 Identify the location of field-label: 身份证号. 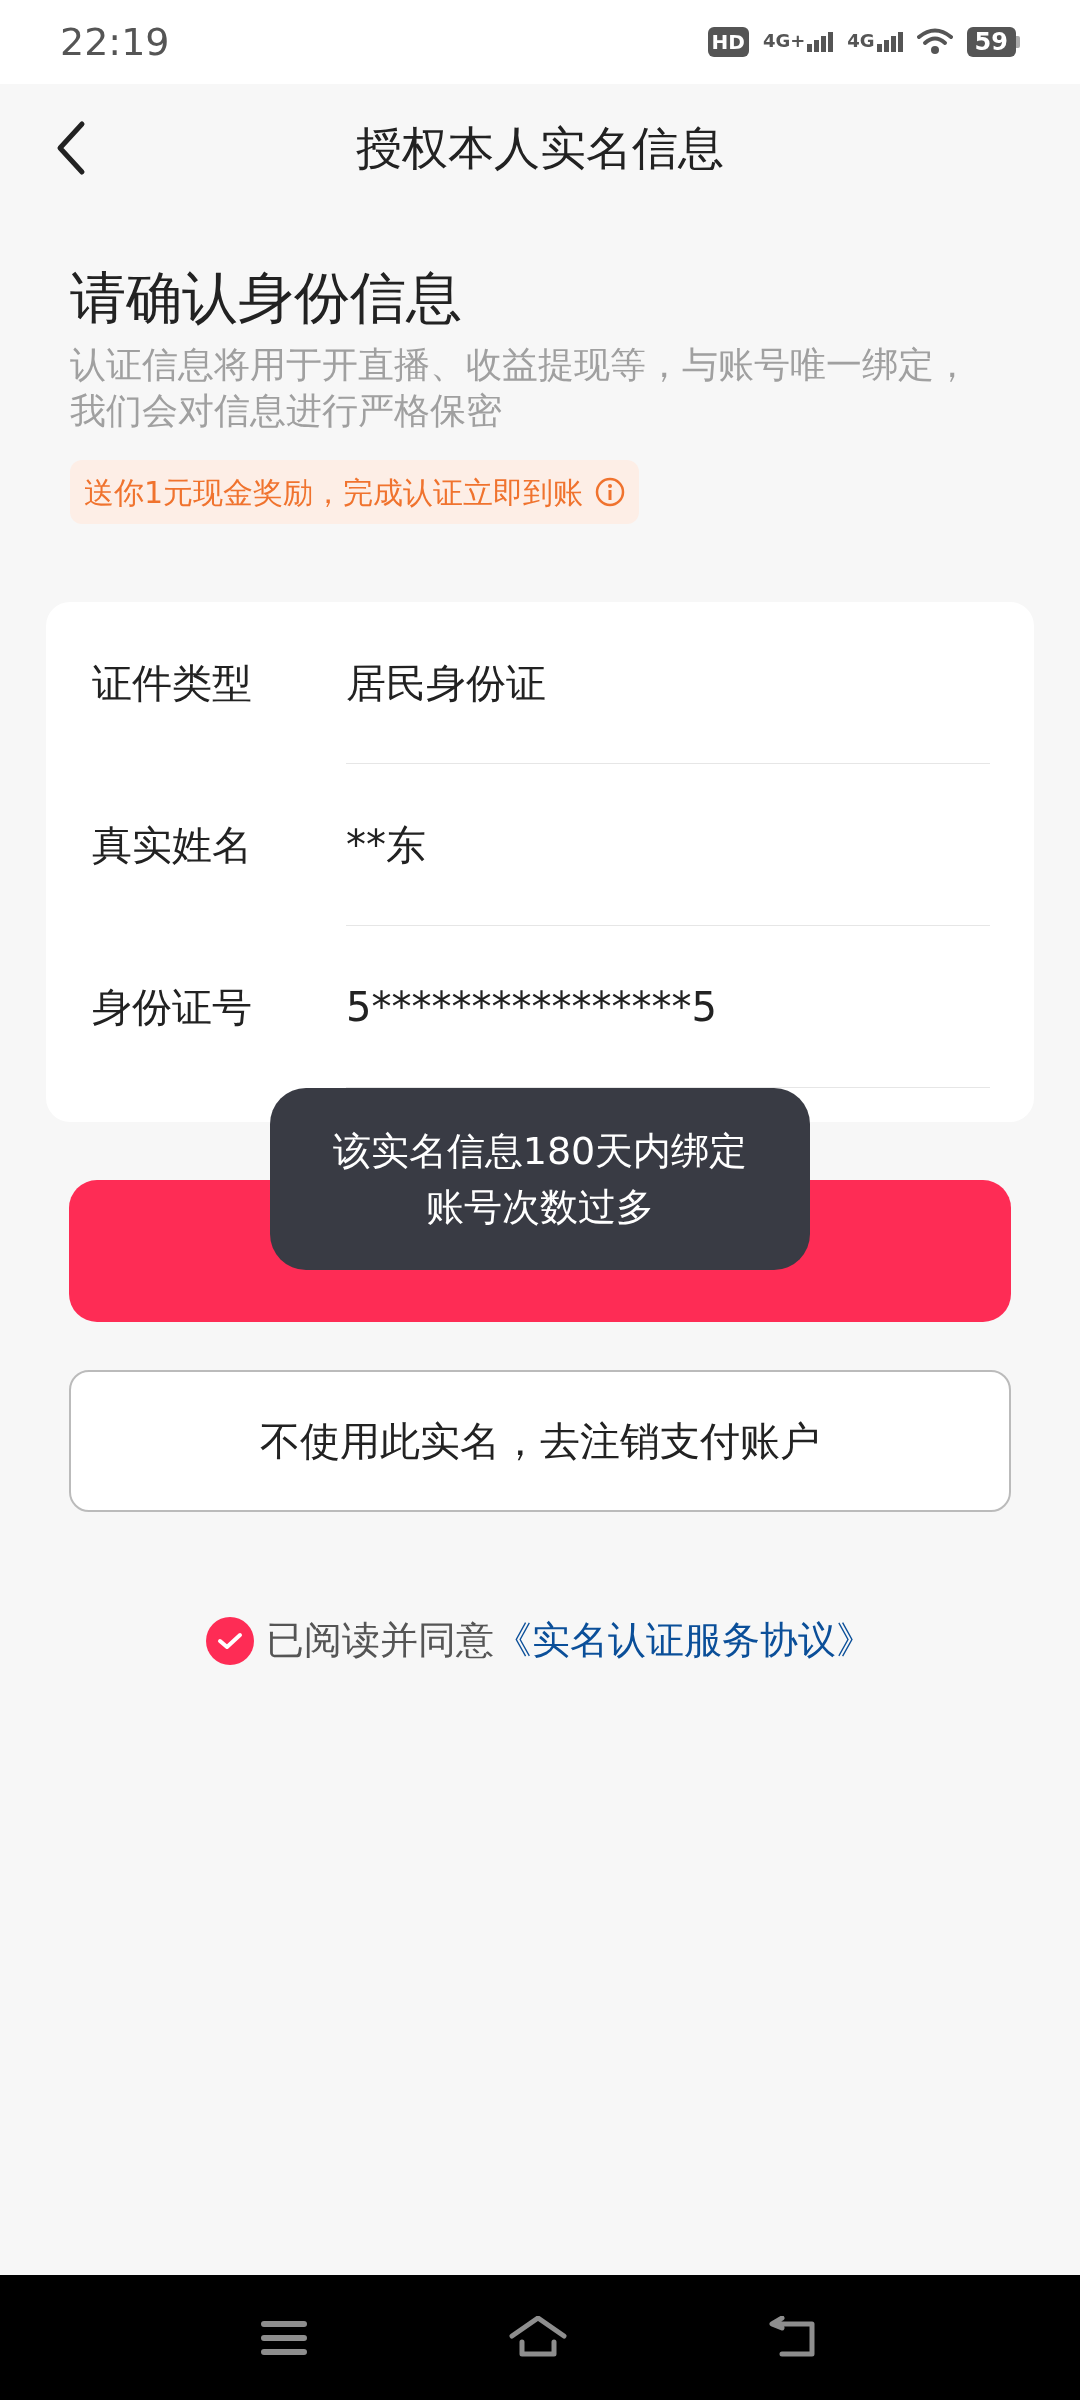
(172, 1007).